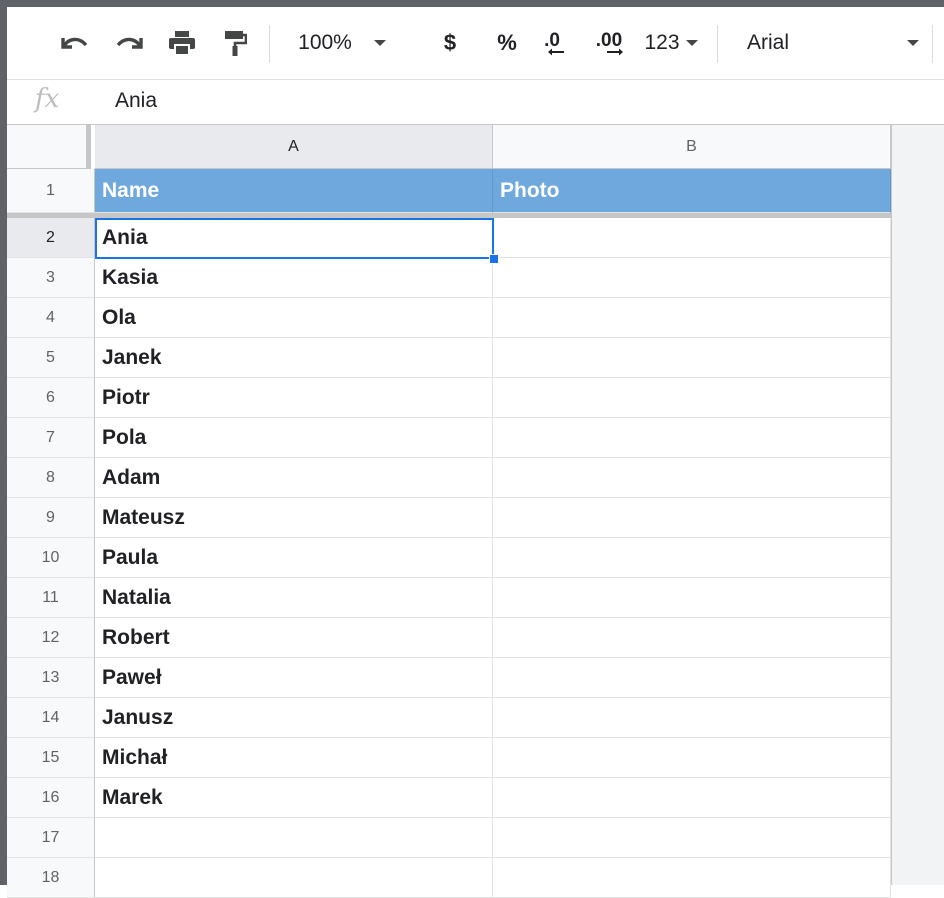 The height and width of the screenshot is (898, 944). Describe the element at coordinates (51, 191) in the screenshot. I see `row-header-1: 1` at that location.